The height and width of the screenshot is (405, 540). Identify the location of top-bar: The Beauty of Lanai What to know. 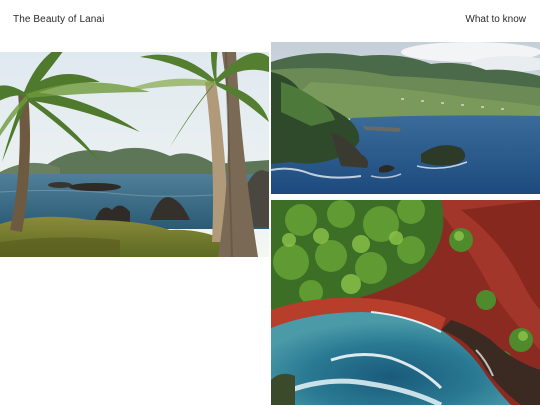
(270, 21).